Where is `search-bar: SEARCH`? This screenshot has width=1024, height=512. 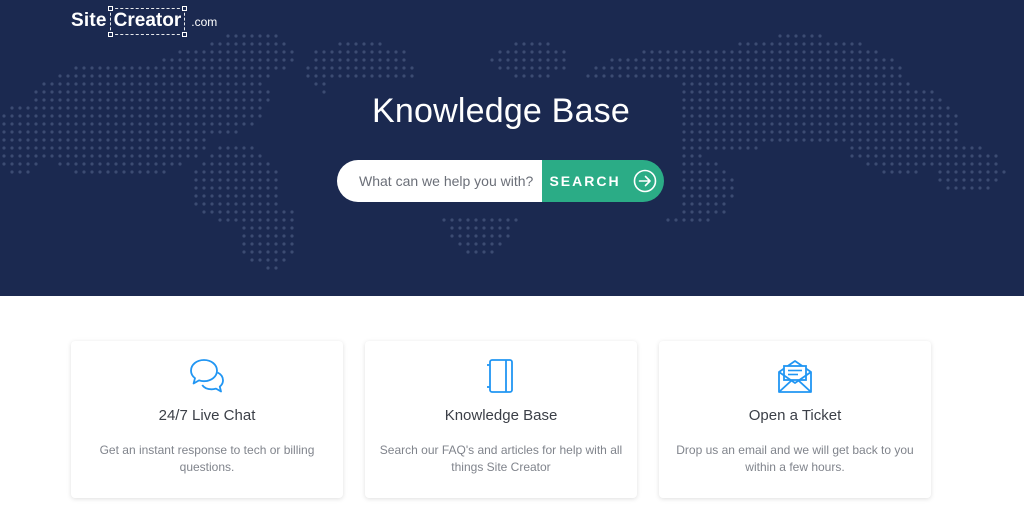 search-bar: SEARCH is located at coordinates (500, 181).